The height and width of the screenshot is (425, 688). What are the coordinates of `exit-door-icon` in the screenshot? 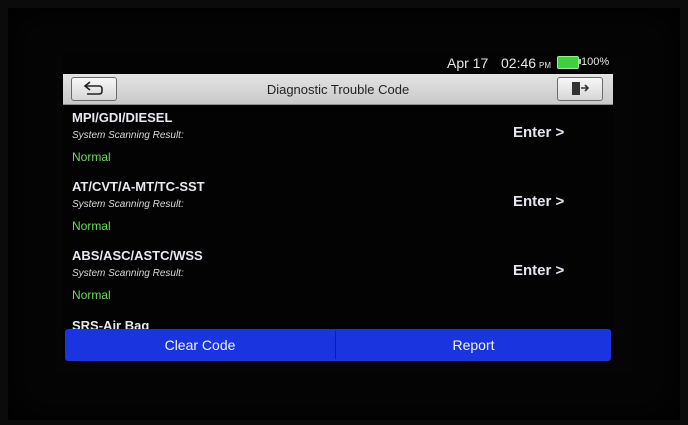 It's located at (581, 88).